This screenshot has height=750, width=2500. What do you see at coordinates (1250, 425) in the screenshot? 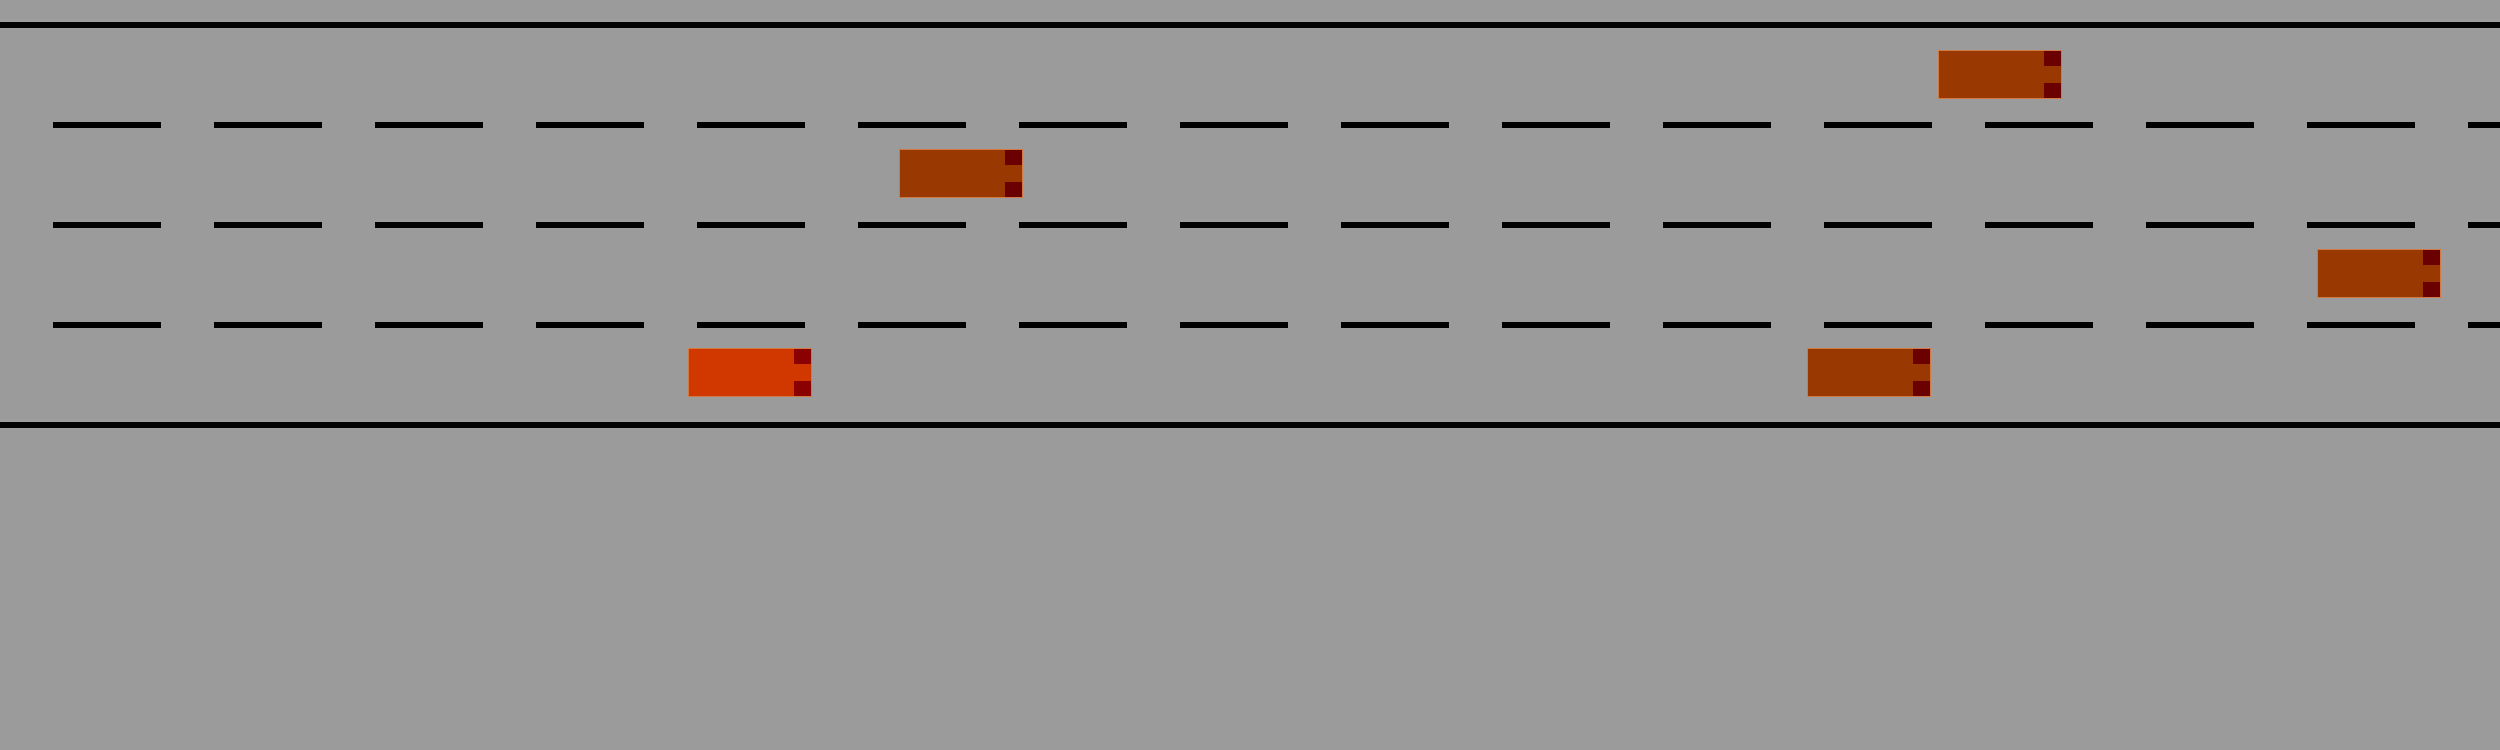
I see `road-bottom-edge` at bounding box center [1250, 425].